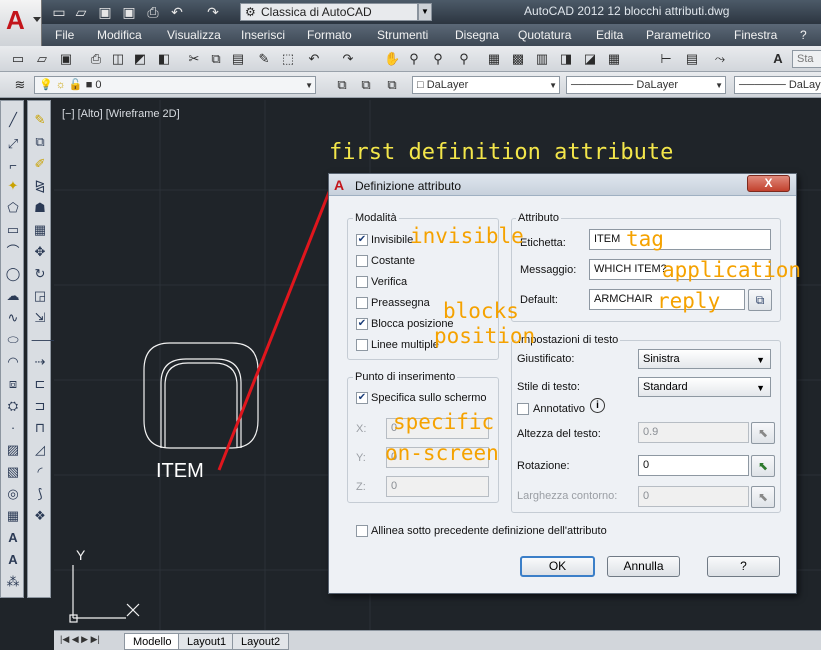 The image size is (821, 650). Describe the element at coordinates (538, 218) in the screenshot. I see `attributo-group-label: Attributo` at that location.